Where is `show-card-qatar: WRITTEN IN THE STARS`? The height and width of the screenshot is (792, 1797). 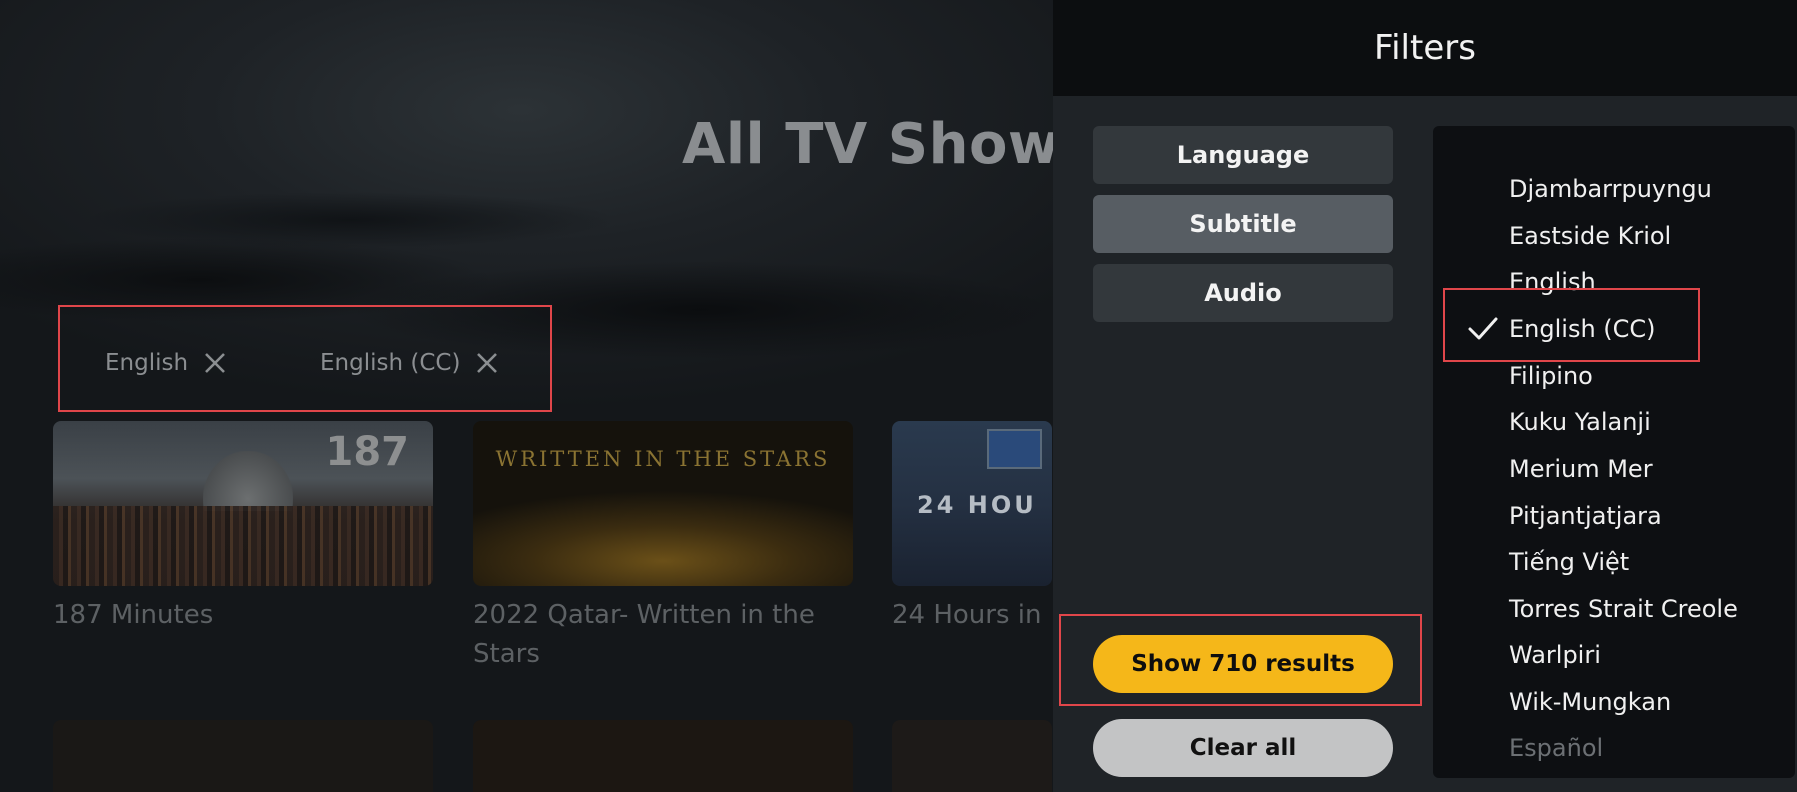 show-card-qatar: WRITTEN IN THE STARS is located at coordinates (663, 503).